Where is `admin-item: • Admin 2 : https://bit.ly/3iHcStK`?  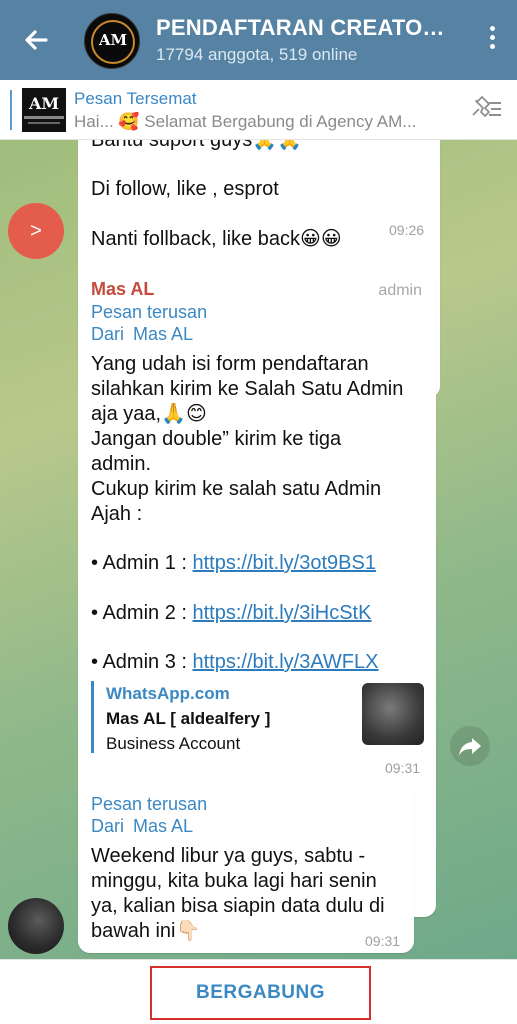
admin-item: • Admin 2 : https://bit.ly/3iHcStK is located at coordinates (231, 613).